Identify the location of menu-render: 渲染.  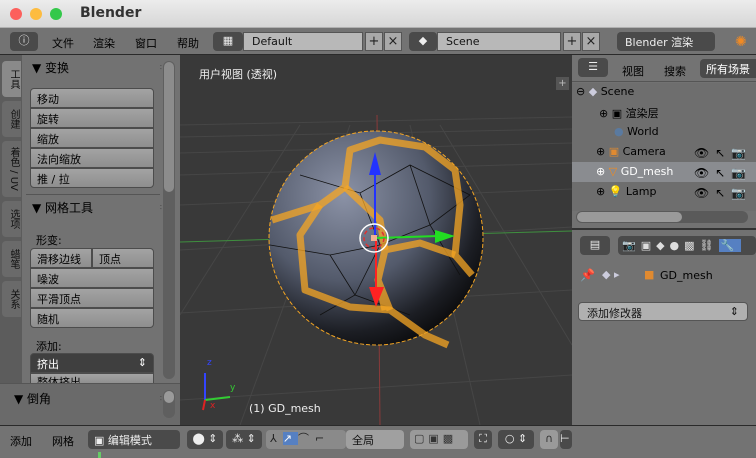
(104, 43).